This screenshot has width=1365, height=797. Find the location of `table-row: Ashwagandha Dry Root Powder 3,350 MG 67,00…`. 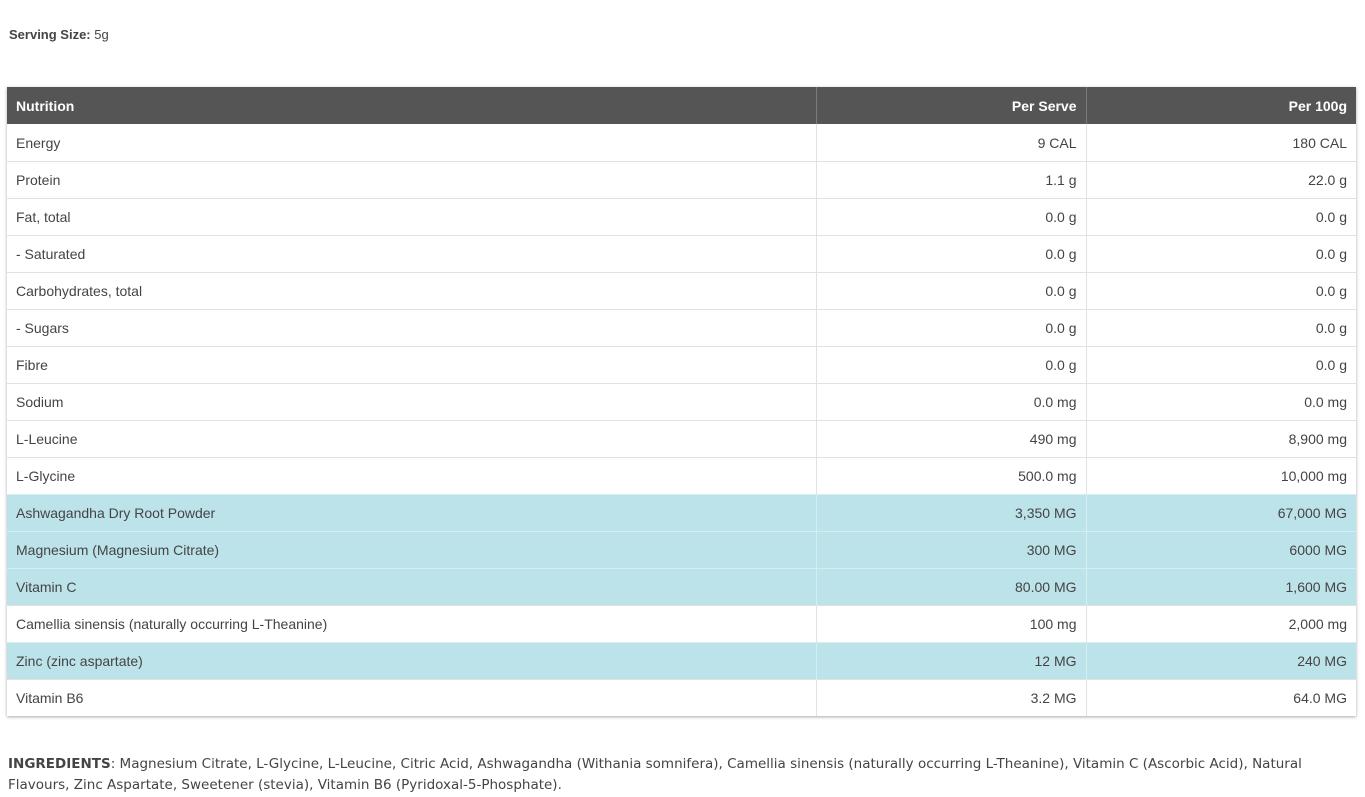

table-row: Ashwagandha Dry Root Powder 3,350 MG 67,00… is located at coordinates (681, 513).